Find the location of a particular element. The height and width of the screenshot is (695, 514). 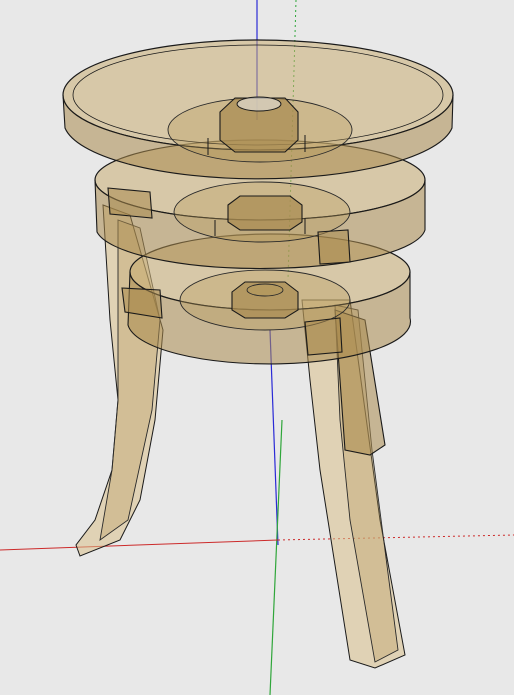

red-axis-dotted is located at coordinates (395, 537).